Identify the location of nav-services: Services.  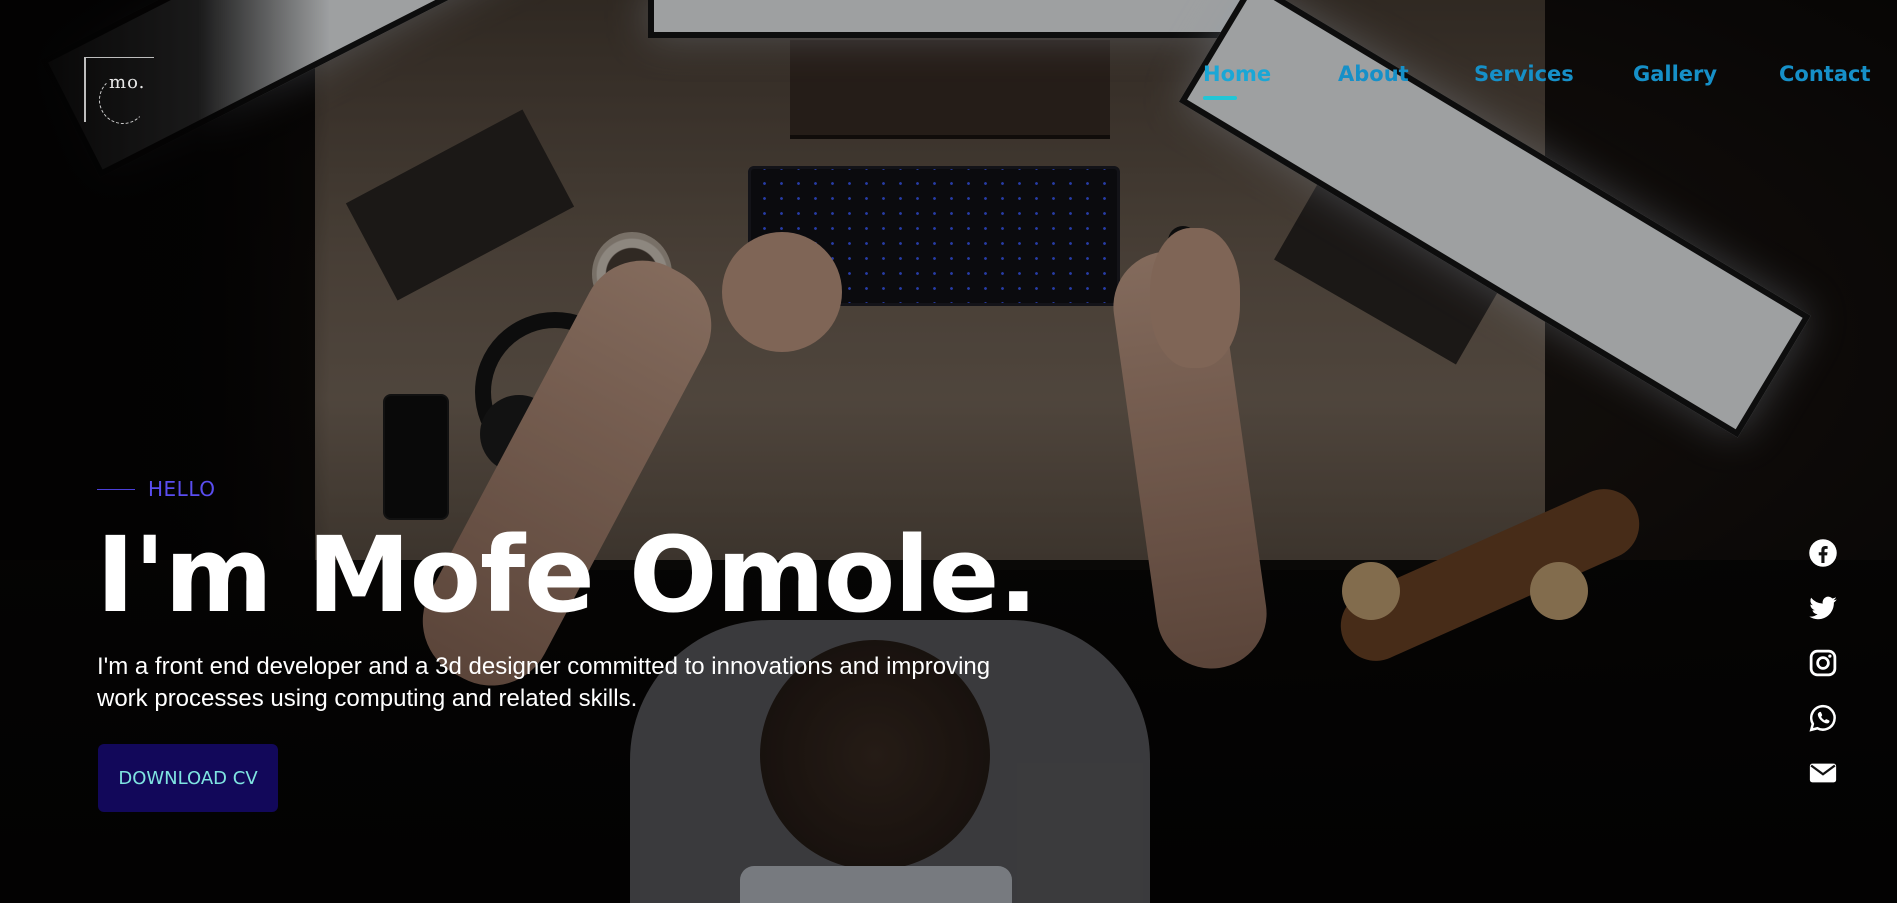
(1524, 74).